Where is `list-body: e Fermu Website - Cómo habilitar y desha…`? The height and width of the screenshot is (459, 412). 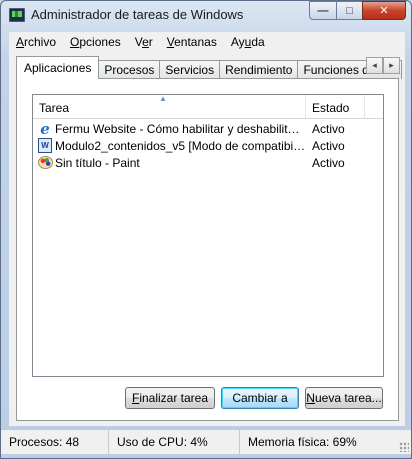
list-body: e Fermu Website - Cómo habilitar y desha… is located at coordinates (208, 145).